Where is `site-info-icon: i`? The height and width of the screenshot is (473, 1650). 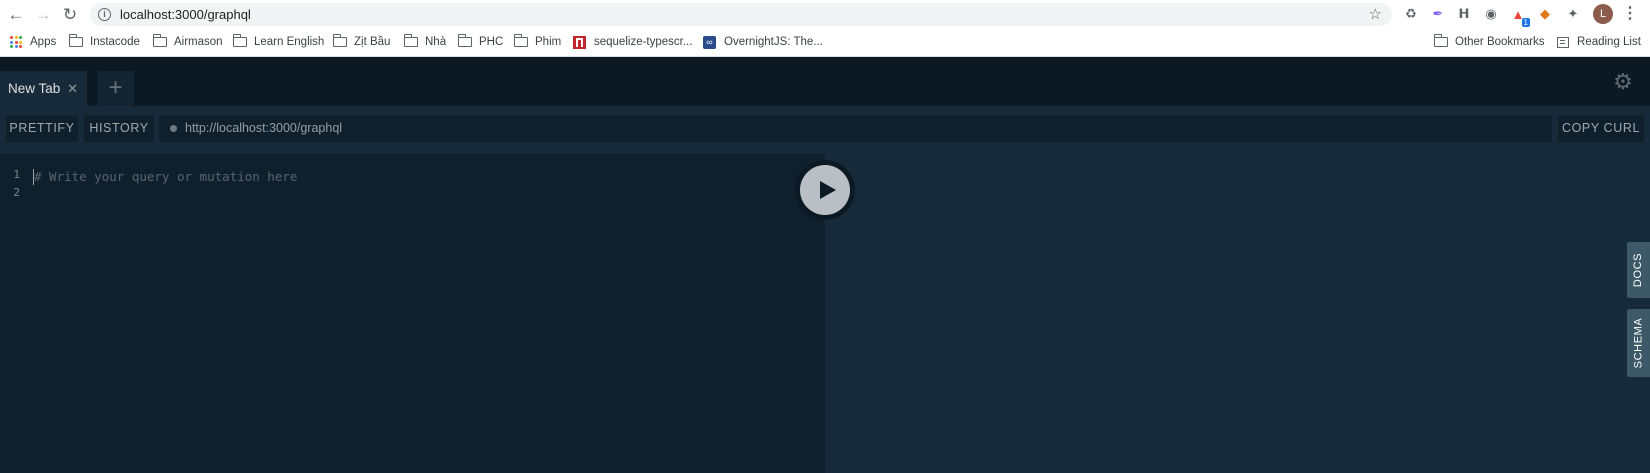 site-info-icon: i is located at coordinates (104, 14).